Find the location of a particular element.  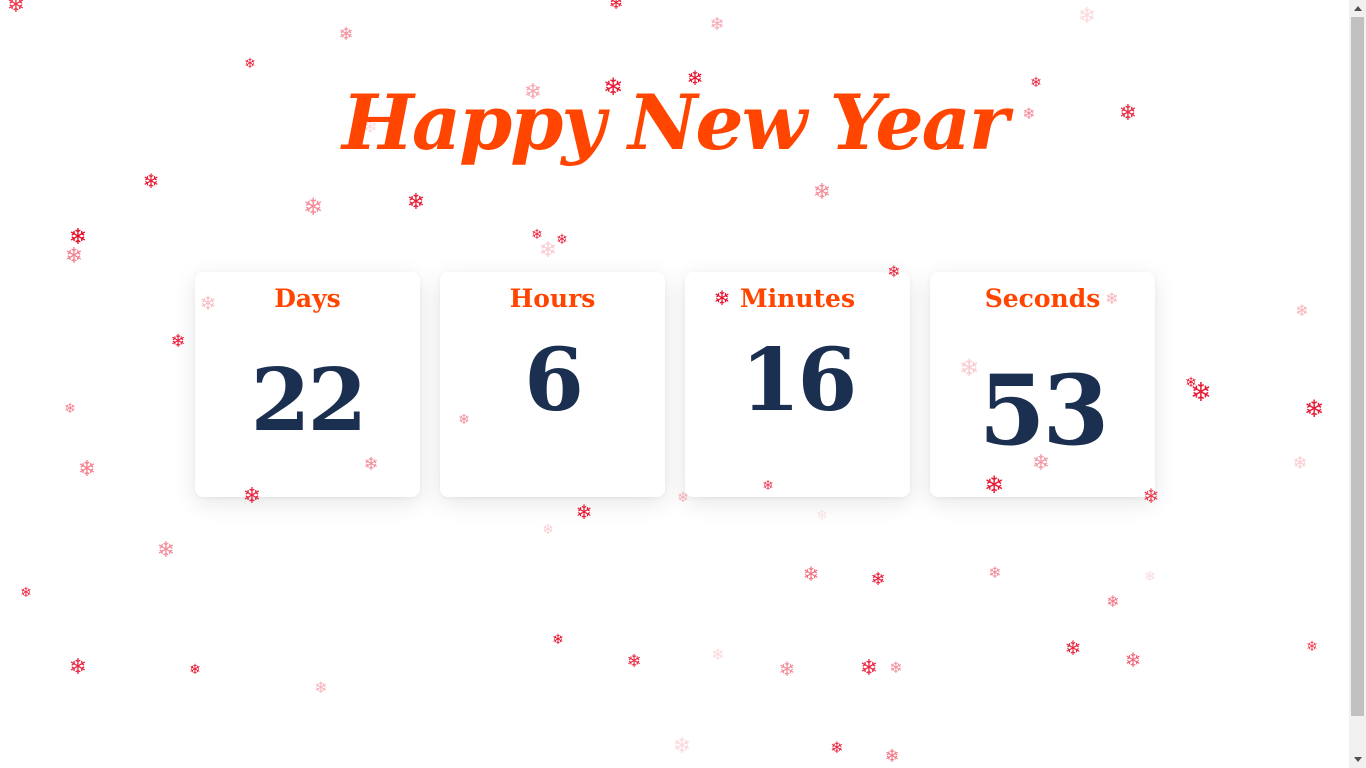

days-label: Days is located at coordinates (307, 298).